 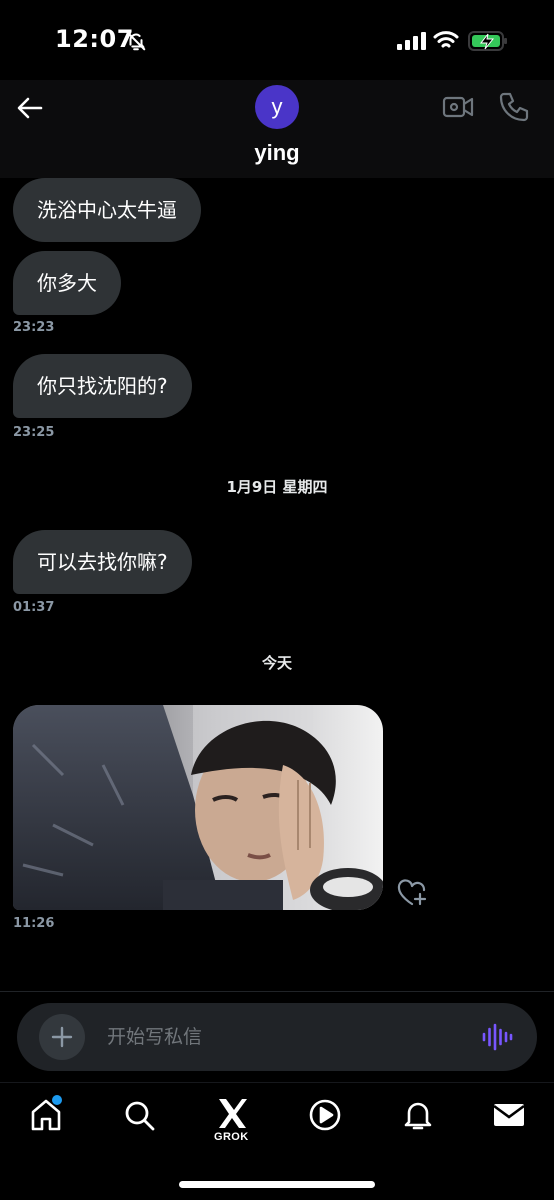 What do you see at coordinates (509, 1115) in the screenshot?
I see `messages-icon` at bounding box center [509, 1115].